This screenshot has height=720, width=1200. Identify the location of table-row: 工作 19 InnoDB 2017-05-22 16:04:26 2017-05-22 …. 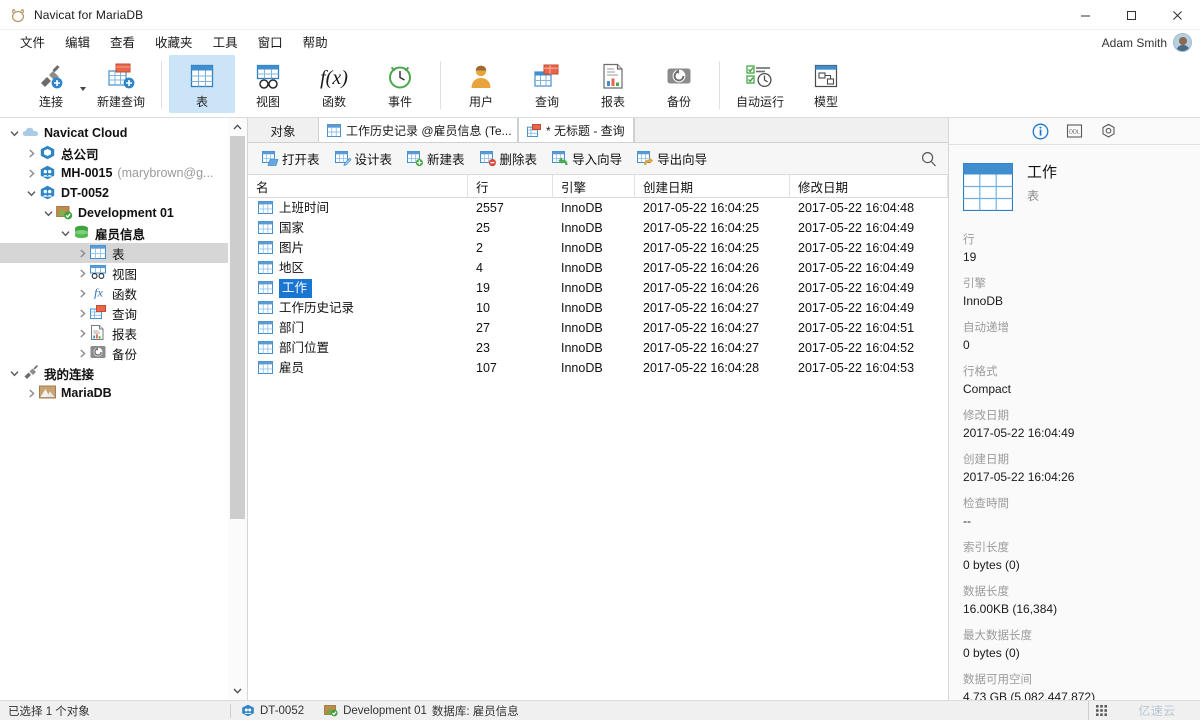
(598, 288).